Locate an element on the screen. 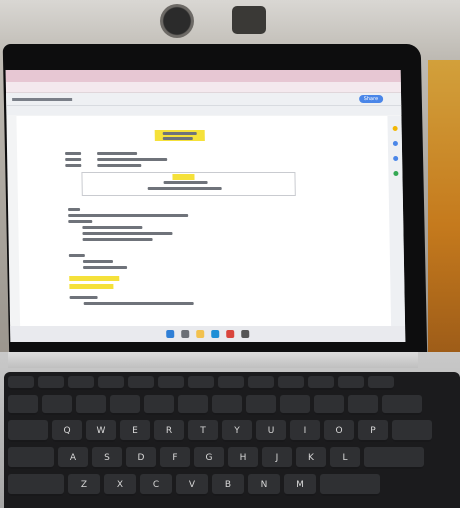  wall-outlet-icon is located at coordinates (177, 21).